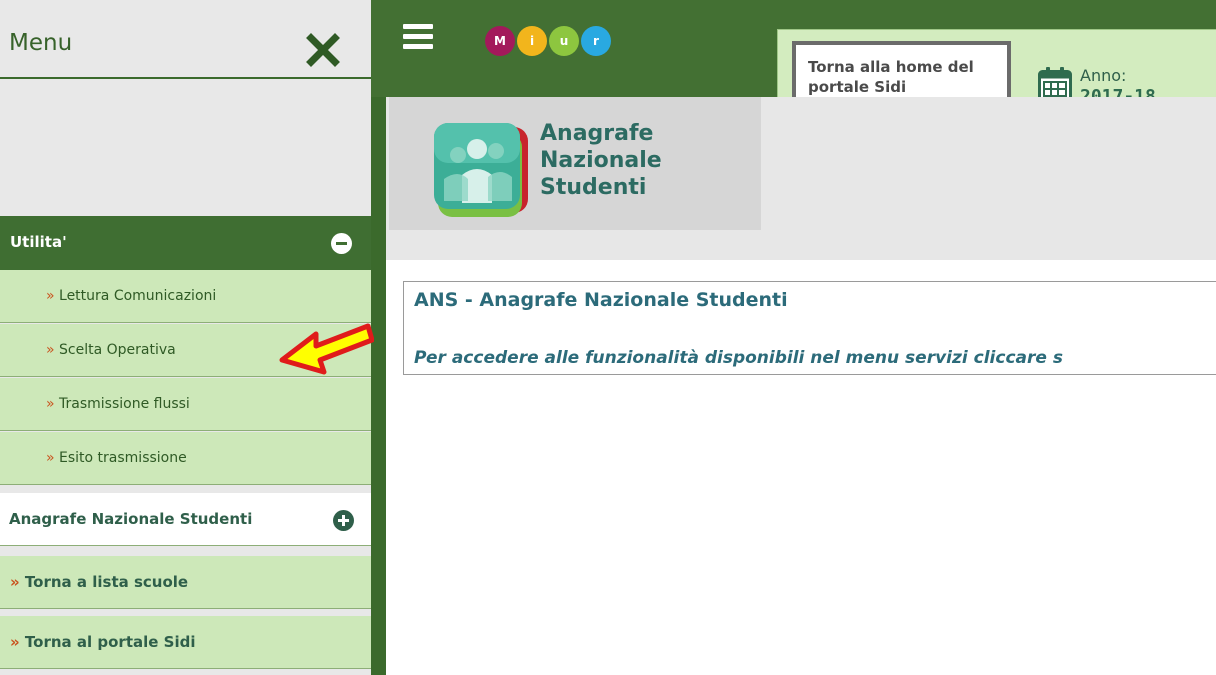 The image size is (1216, 675). What do you see at coordinates (106, 582) in the screenshot?
I see `sidebar-item-label: Torna a lista scuole` at bounding box center [106, 582].